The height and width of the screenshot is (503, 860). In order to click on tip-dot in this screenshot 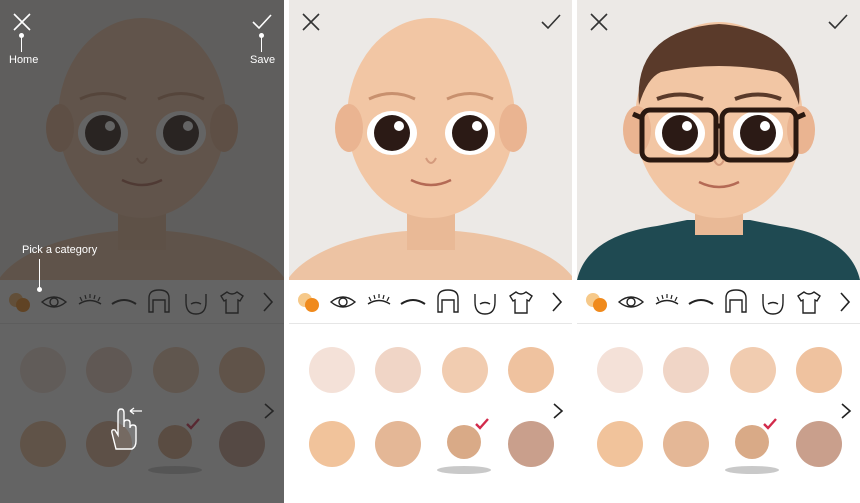, I will do `click(39, 289)`.